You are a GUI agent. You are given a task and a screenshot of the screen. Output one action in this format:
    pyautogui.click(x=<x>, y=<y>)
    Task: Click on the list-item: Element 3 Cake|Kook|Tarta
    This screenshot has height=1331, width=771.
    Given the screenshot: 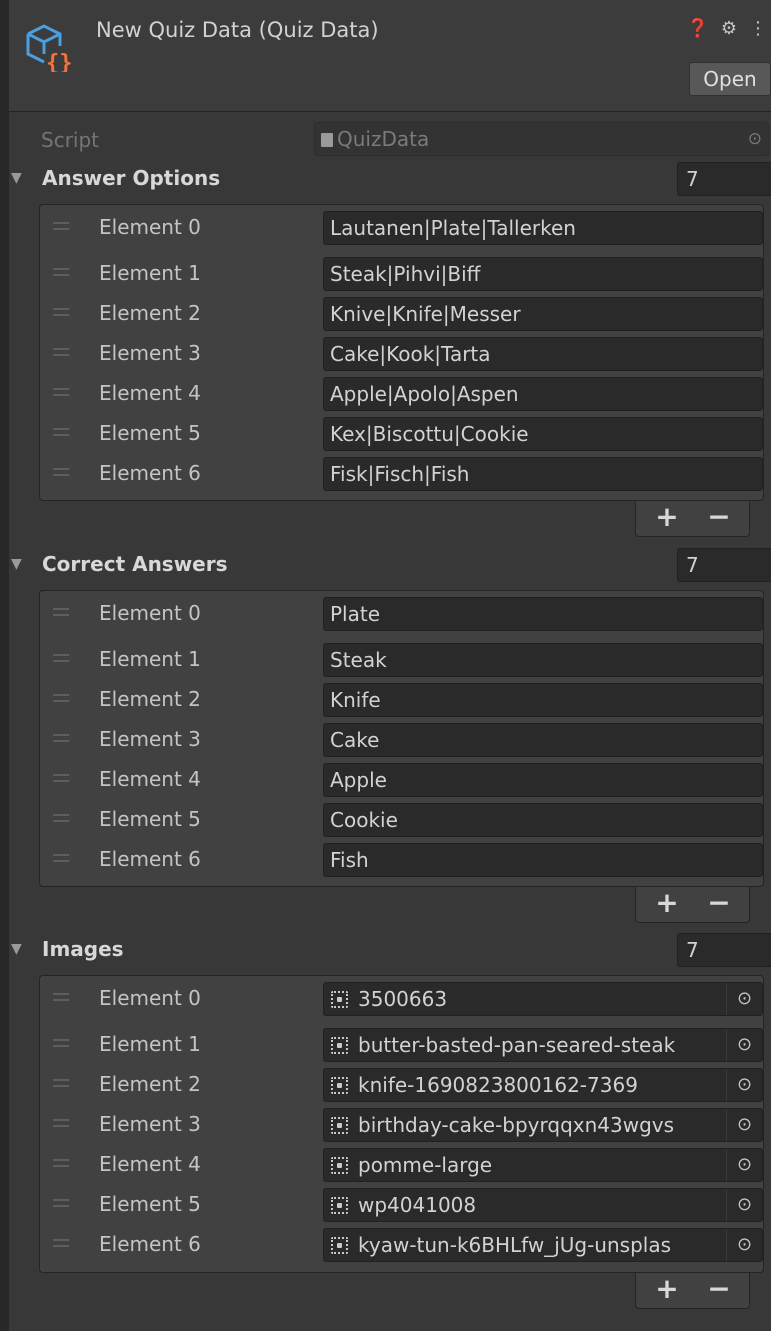 What is the action you would take?
    pyautogui.click(x=401, y=354)
    